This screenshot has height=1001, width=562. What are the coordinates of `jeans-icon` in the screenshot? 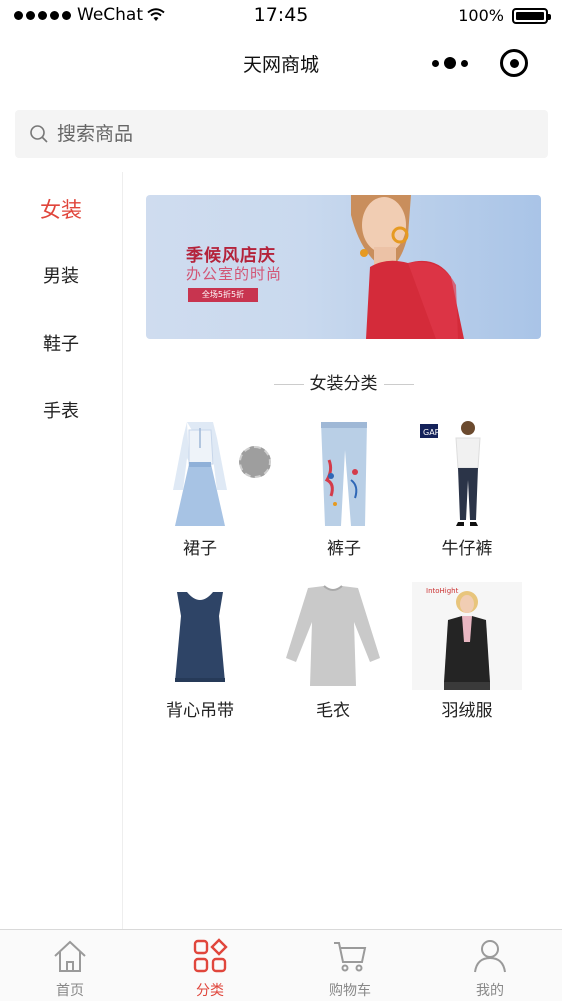 It's located at (344, 474).